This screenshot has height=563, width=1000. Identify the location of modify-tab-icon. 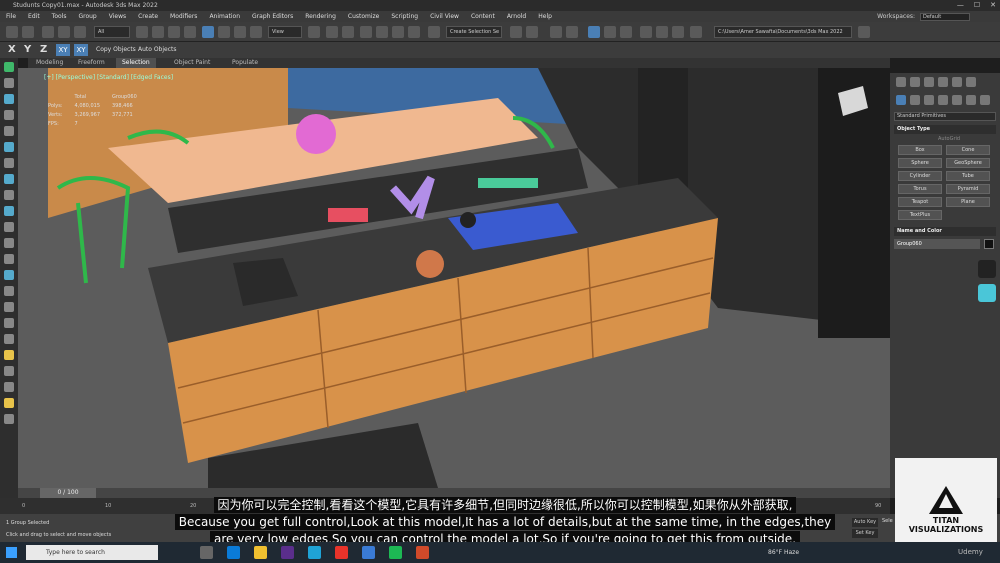
(915, 82).